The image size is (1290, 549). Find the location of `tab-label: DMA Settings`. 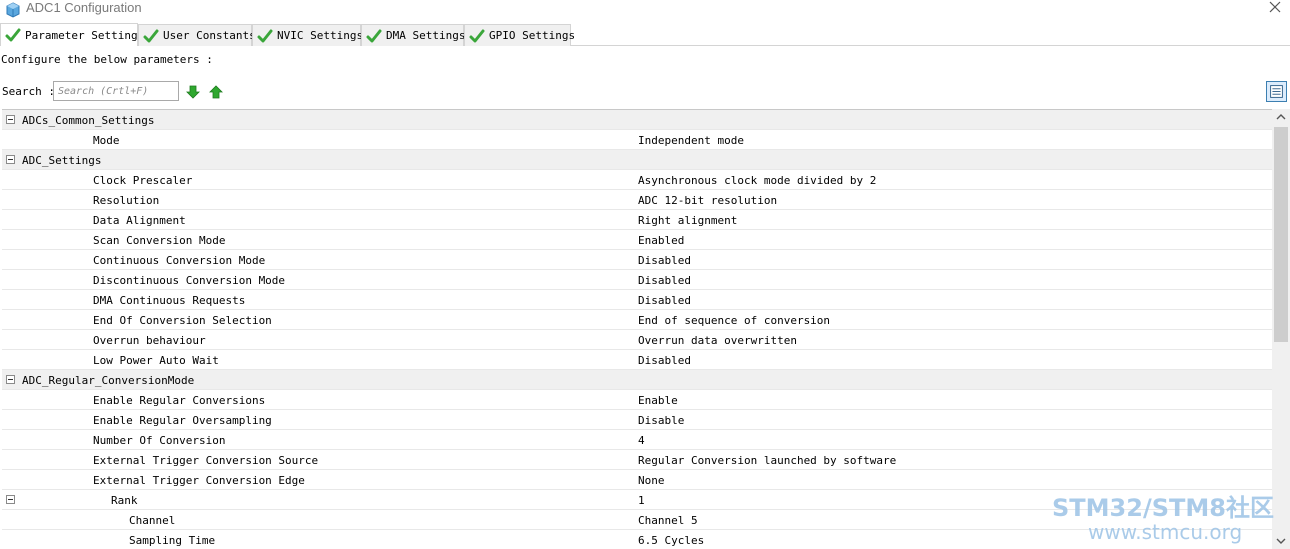

tab-label: DMA Settings is located at coordinates (426, 35).